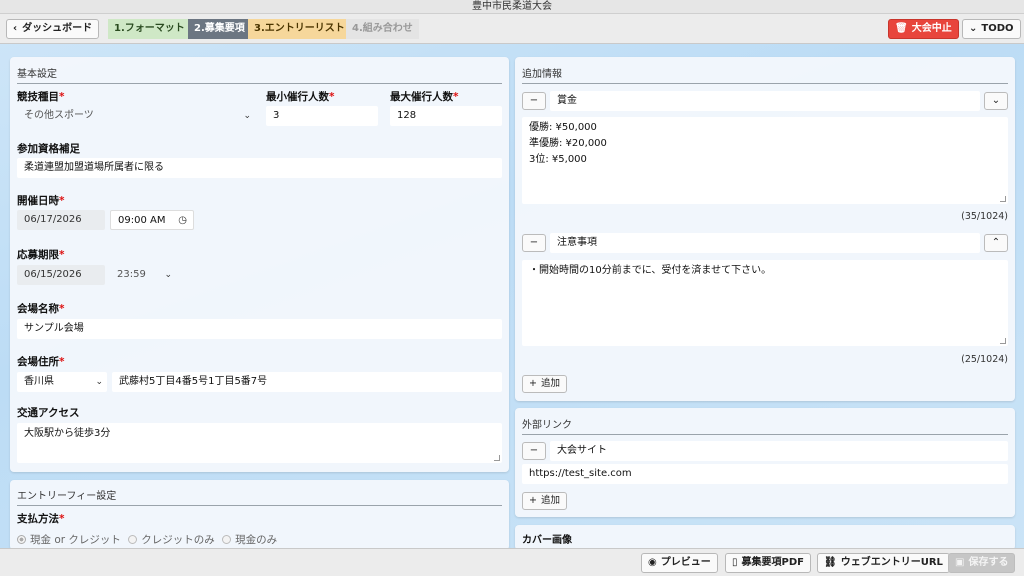 The width and height of the screenshot is (1024, 576). What do you see at coordinates (57, 28) in the screenshot?
I see `dashboard-back-label: ダッシュボード` at bounding box center [57, 28].